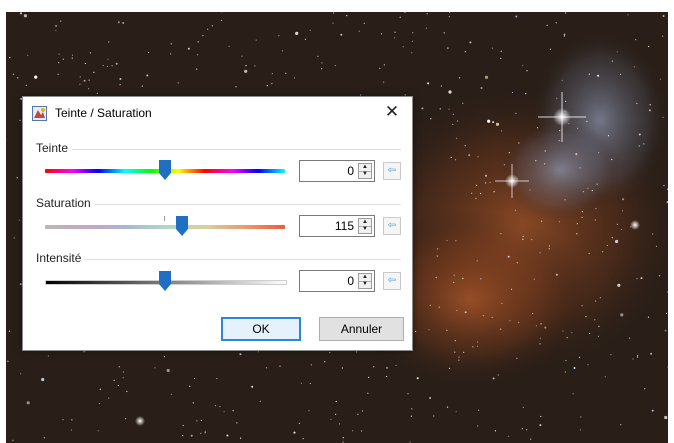  Describe the element at coordinates (350, 281) in the screenshot. I see `intensite-value: 0` at that location.